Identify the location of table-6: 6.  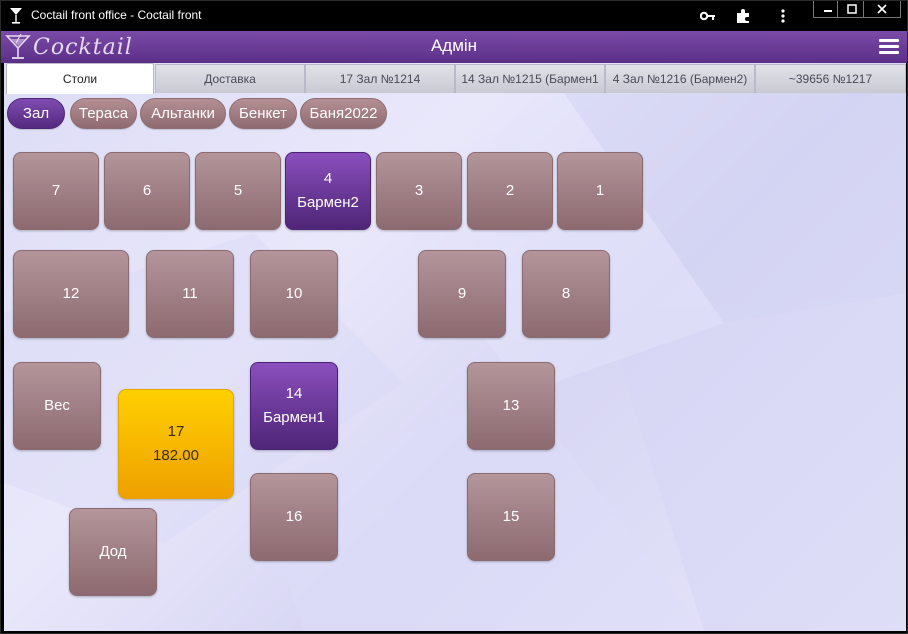
(147, 191).